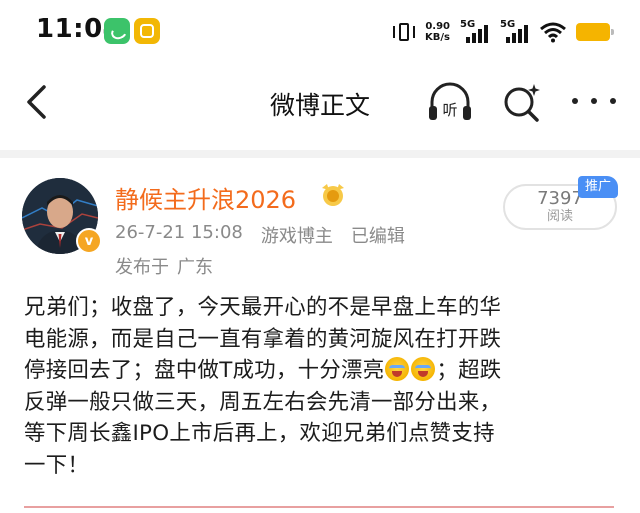  Describe the element at coordinates (263, 307) in the screenshot. I see `content-line: 兄弟们；收盘了，今天最开心的不是早盘上车的华` at that location.